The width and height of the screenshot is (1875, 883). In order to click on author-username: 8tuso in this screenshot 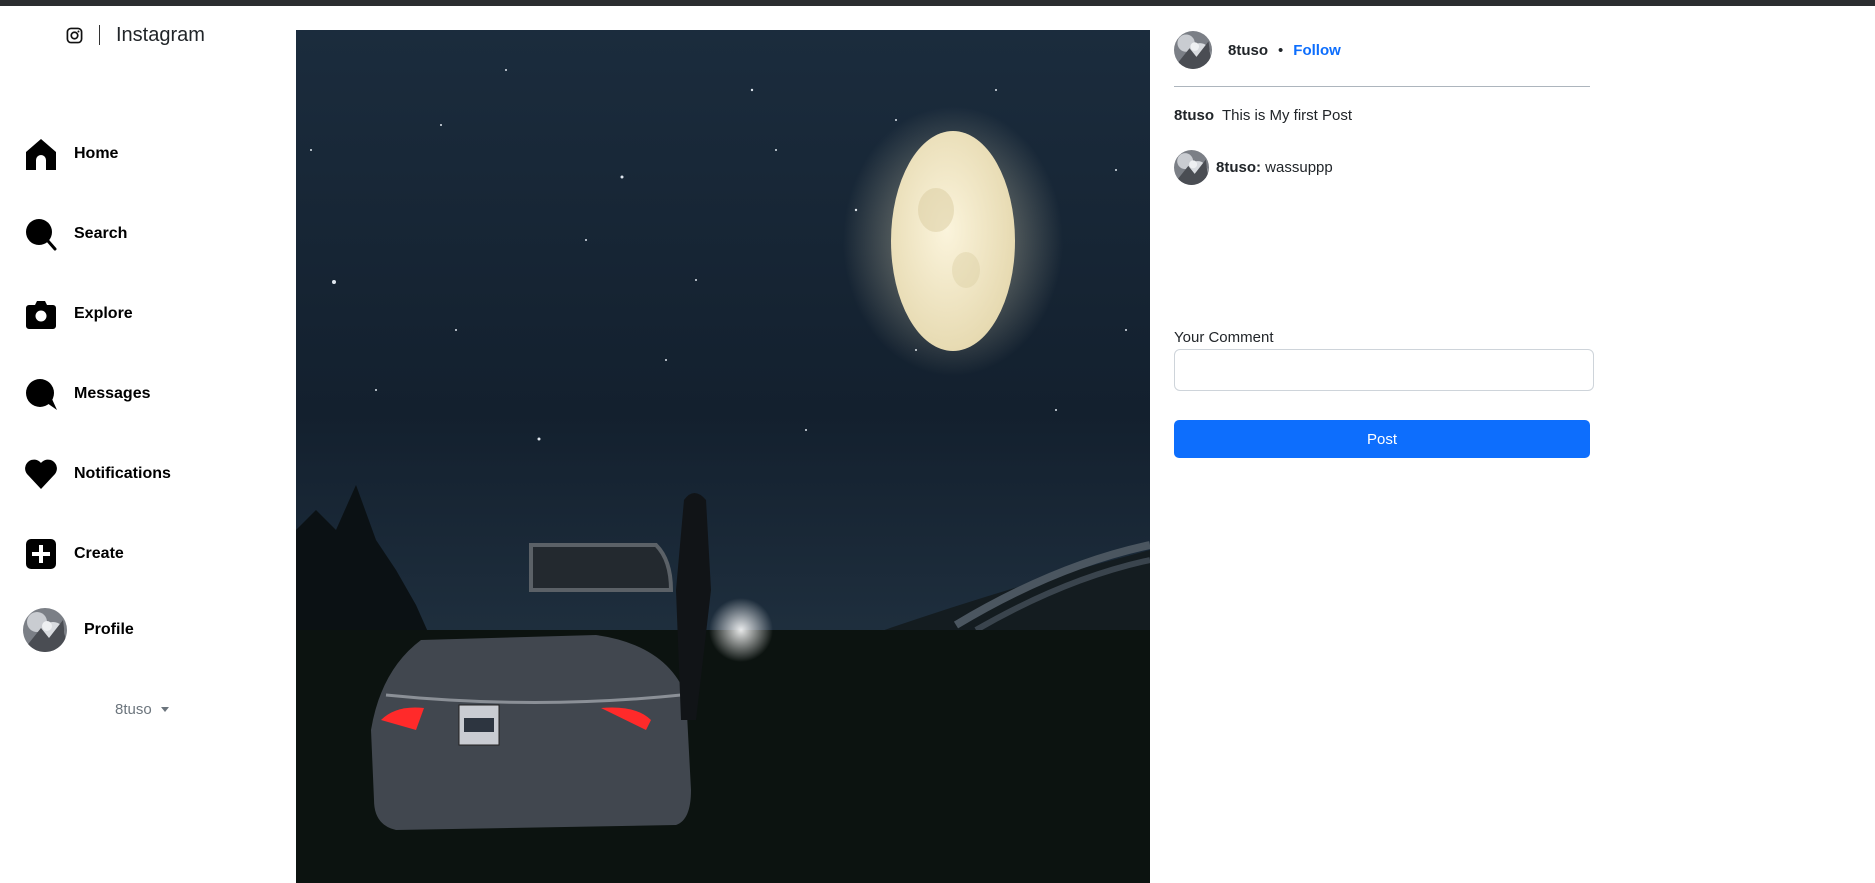, I will do `click(1248, 50)`.